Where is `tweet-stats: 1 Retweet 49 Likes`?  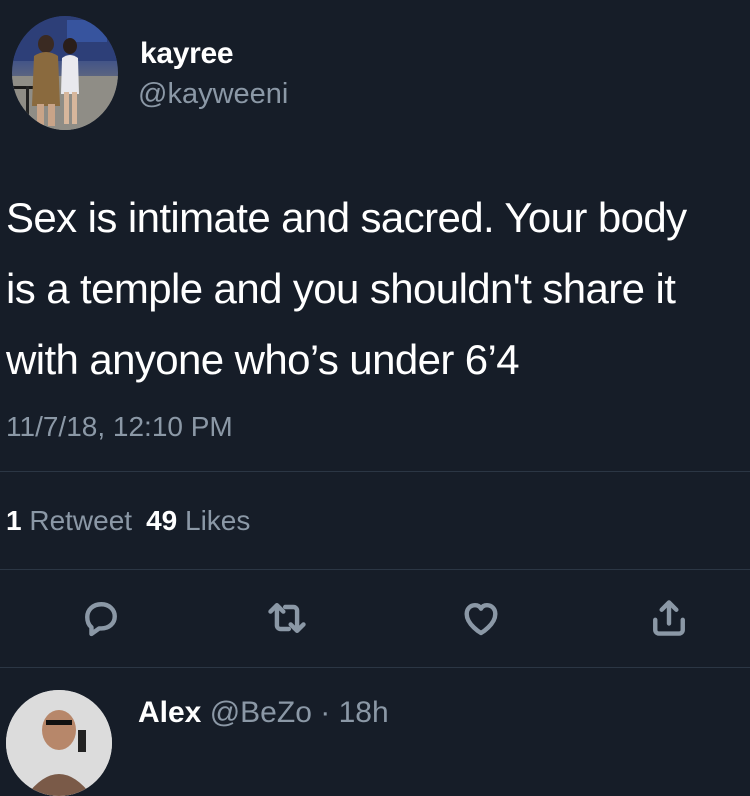 tweet-stats: 1 Retweet 49 Likes is located at coordinates (128, 521).